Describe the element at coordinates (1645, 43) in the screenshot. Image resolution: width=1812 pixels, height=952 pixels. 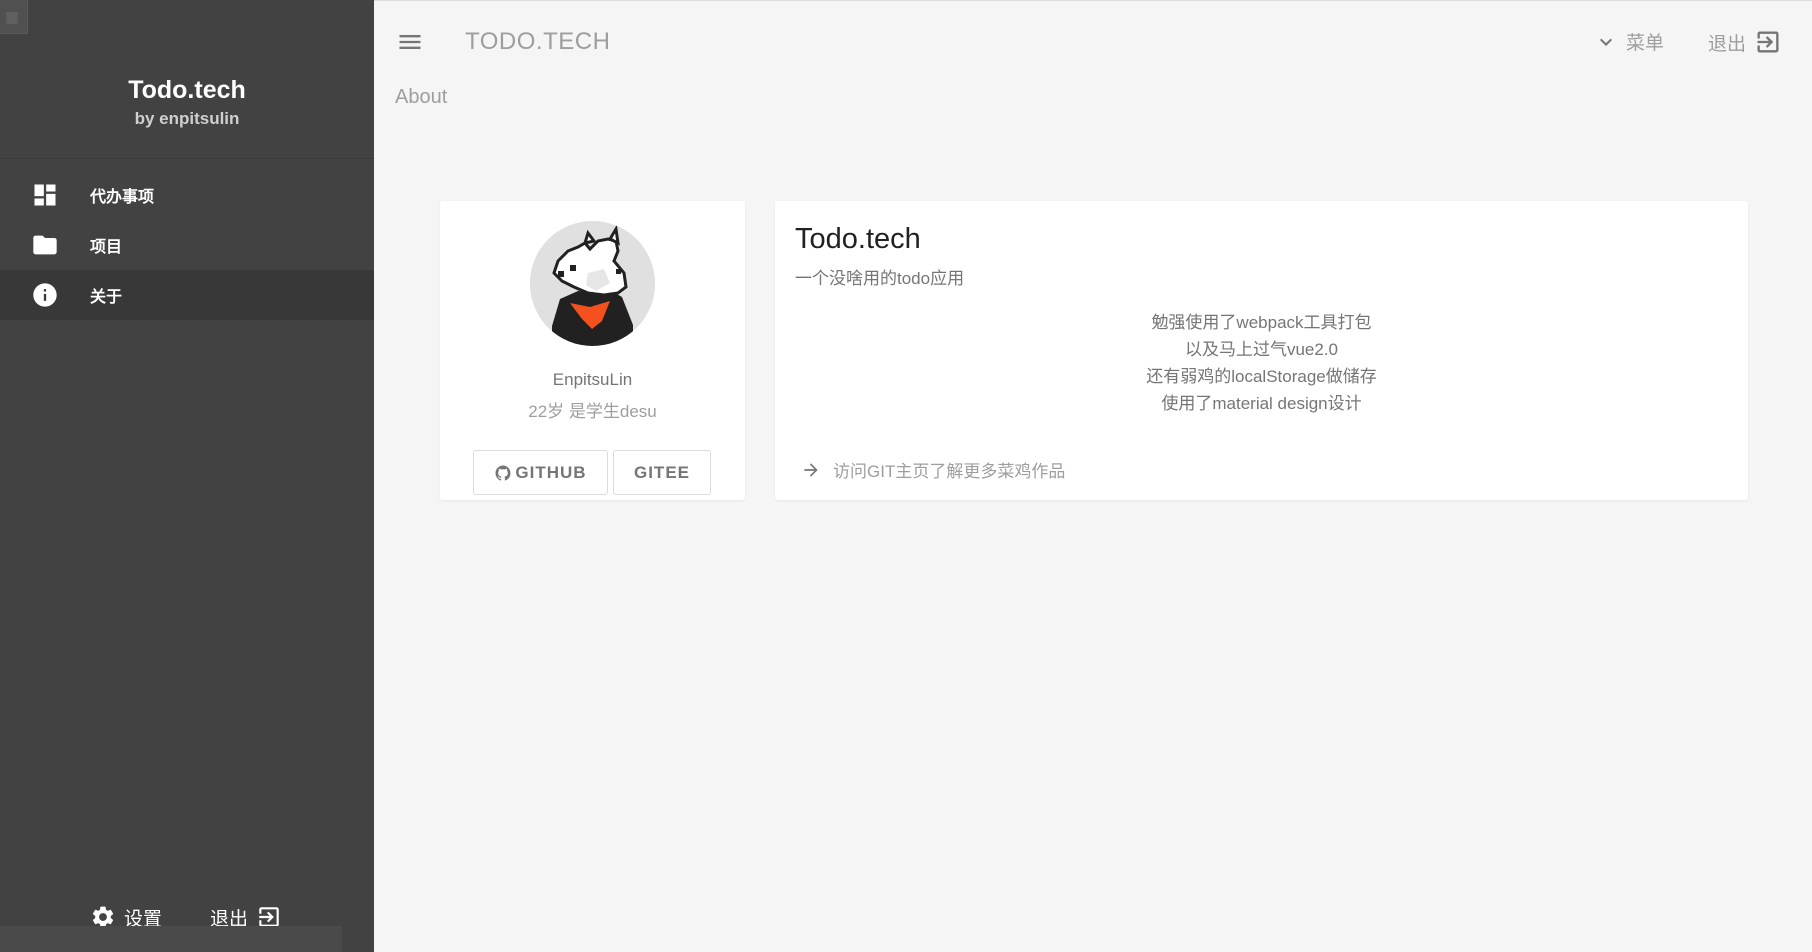
I see `menu-label: 菜单` at that location.